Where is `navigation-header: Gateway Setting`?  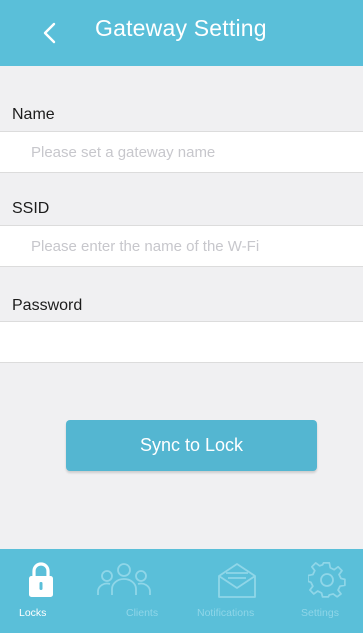 navigation-header: Gateway Setting is located at coordinates (181, 33).